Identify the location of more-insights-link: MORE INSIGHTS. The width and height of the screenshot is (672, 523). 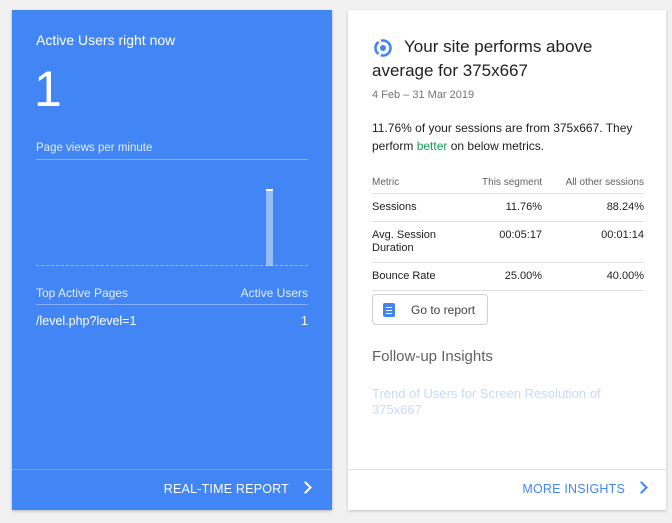
(585, 488).